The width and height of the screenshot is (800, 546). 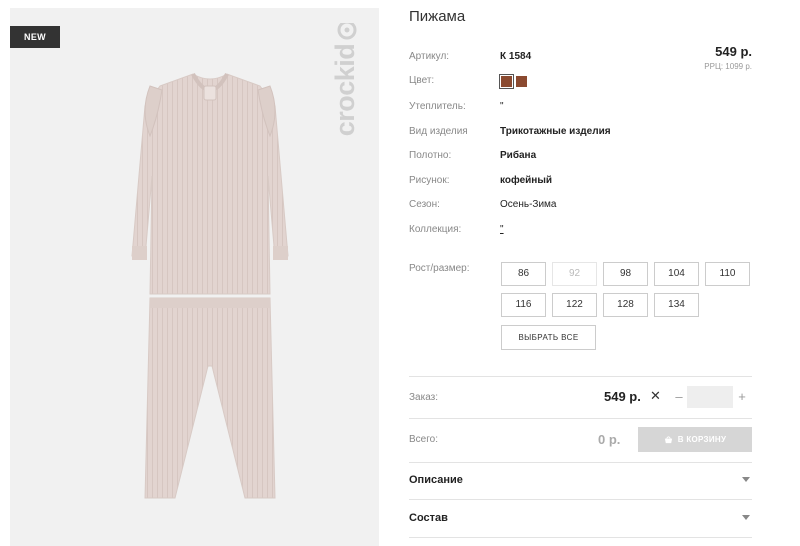 What do you see at coordinates (625, 305) in the screenshot?
I see `size-option-128: 128` at bounding box center [625, 305].